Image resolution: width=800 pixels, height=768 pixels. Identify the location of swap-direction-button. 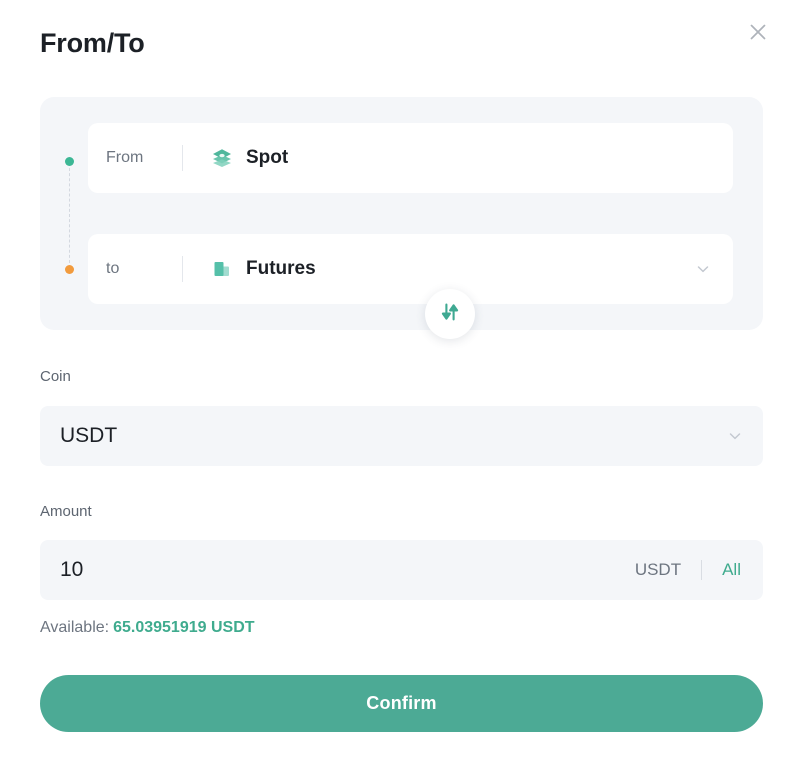
(450, 314).